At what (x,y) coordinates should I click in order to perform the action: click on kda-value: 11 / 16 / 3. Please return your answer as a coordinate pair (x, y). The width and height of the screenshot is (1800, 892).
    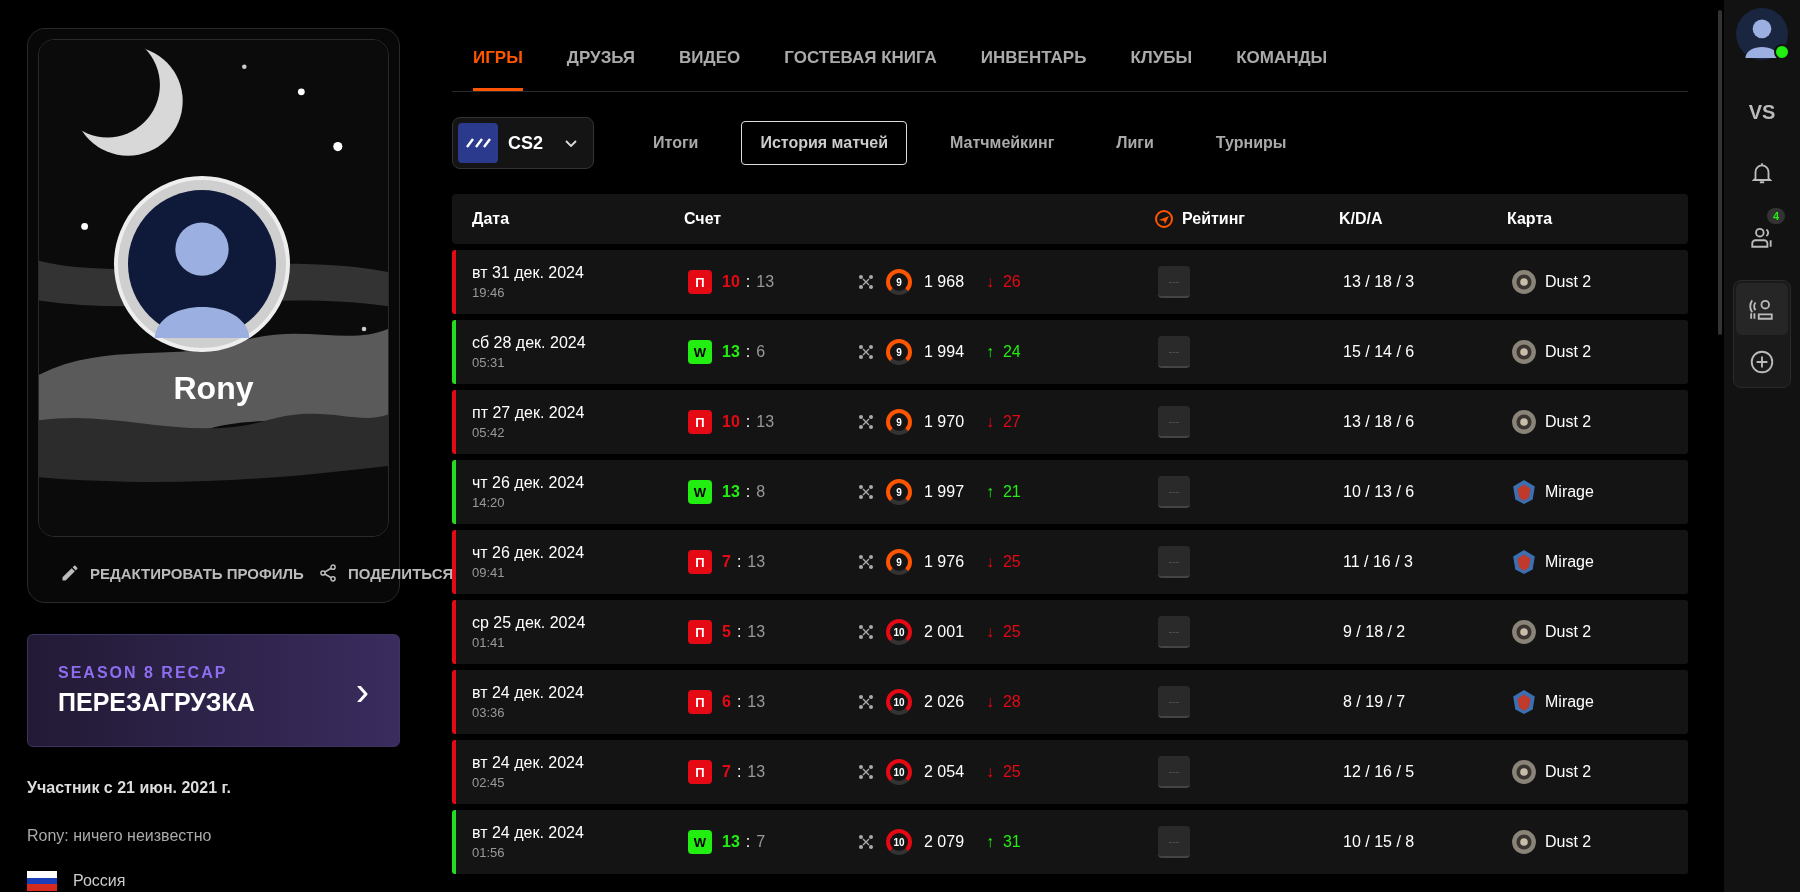
    Looking at the image, I should click on (1378, 562).